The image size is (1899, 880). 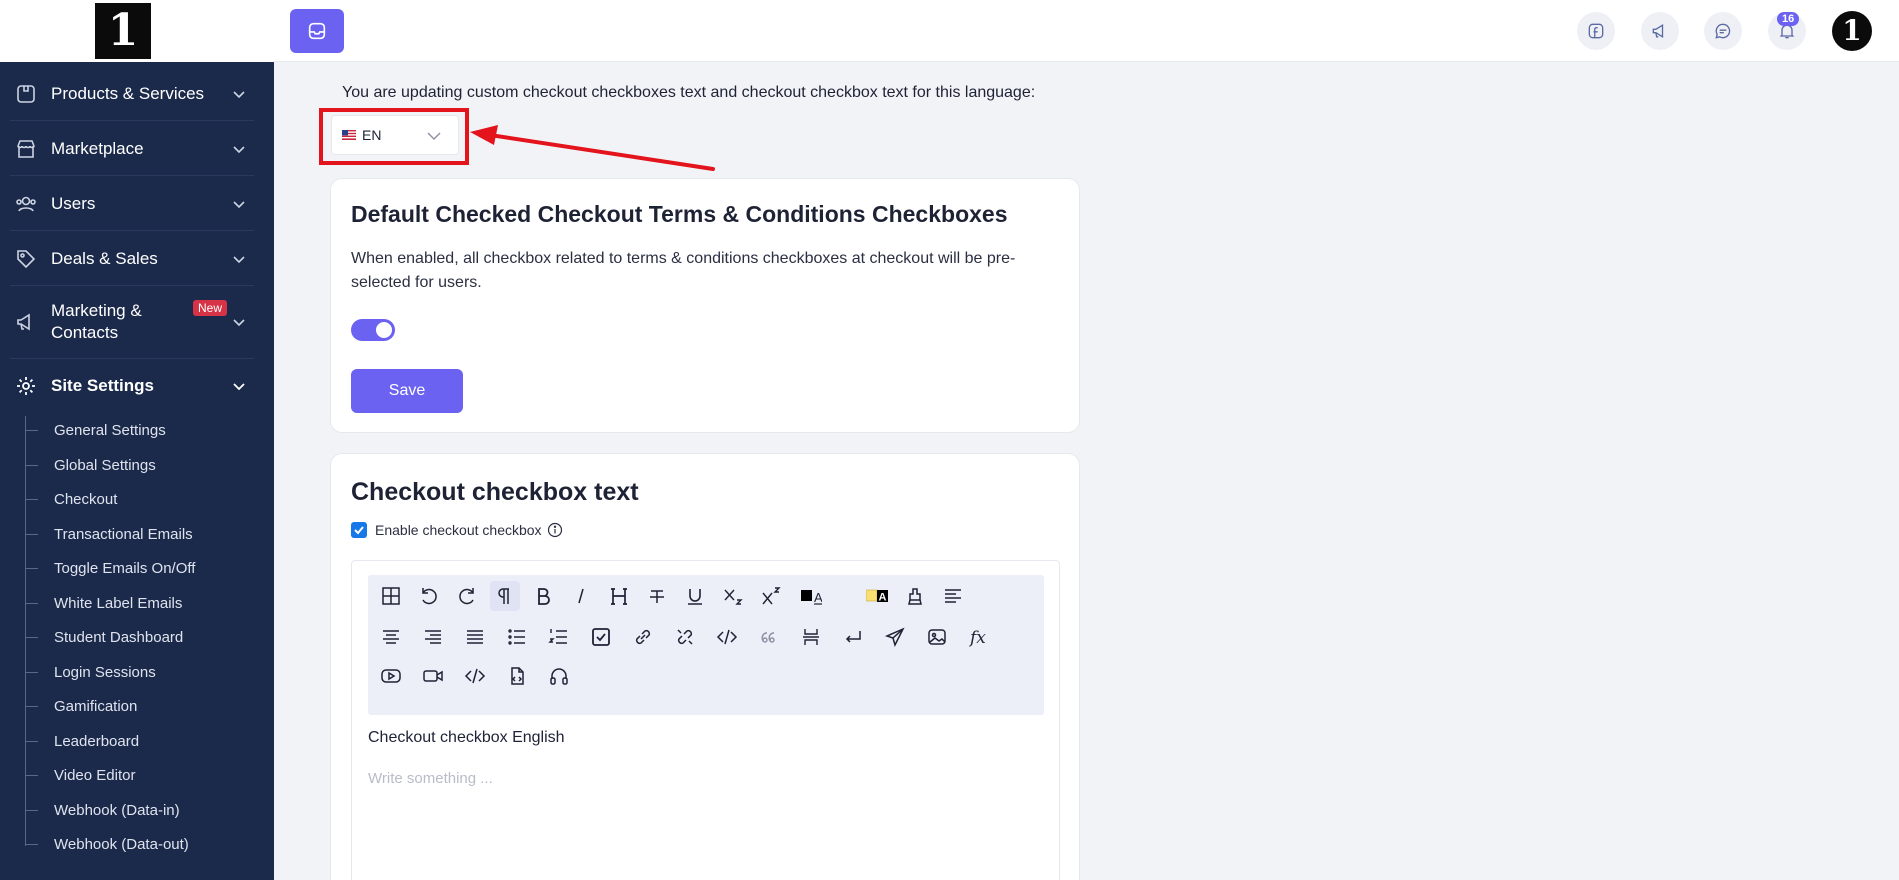 I want to click on clear-format-button, so click(x=915, y=596).